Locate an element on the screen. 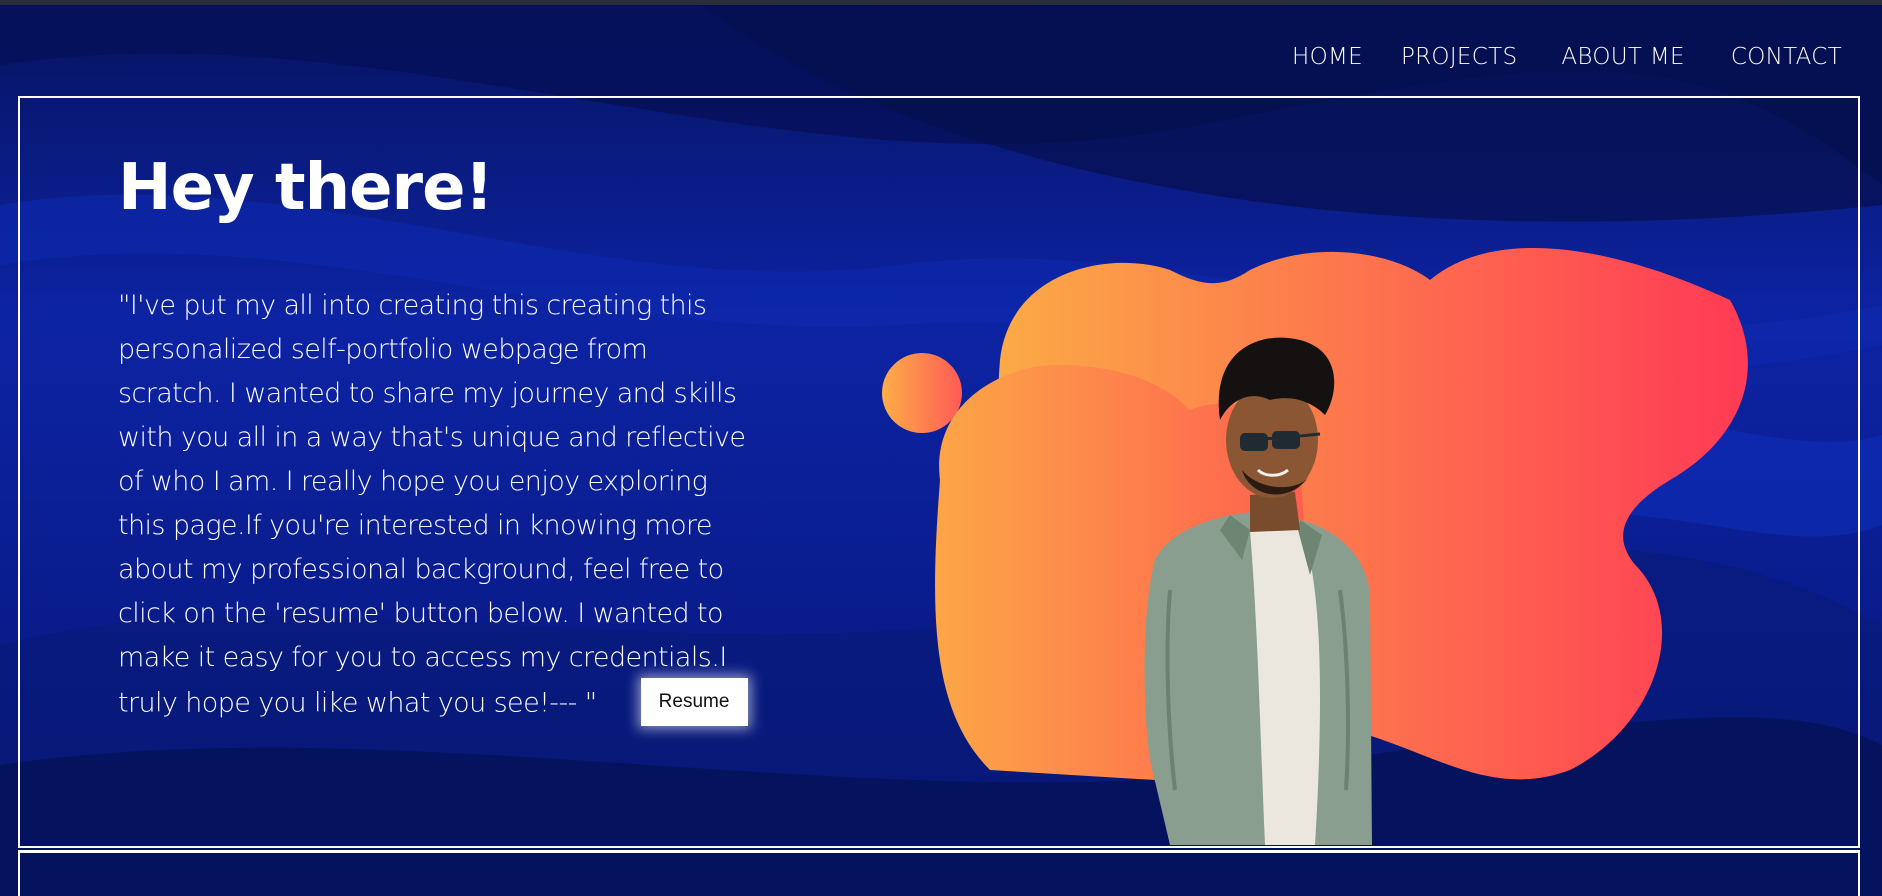 The image size is (1882, 896). main-nav: HOME PROJECTS ABOUT ME CONTACT is located at coordinates (1567, 57).